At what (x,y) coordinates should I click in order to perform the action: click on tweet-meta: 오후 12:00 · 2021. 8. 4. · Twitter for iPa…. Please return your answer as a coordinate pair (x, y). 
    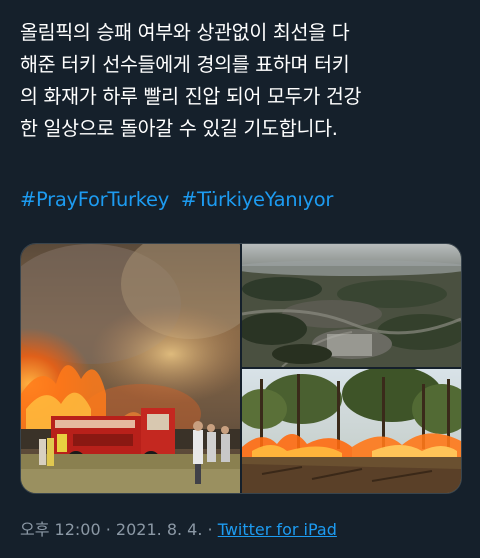
    Looking at the image, I should click on (178, 530).